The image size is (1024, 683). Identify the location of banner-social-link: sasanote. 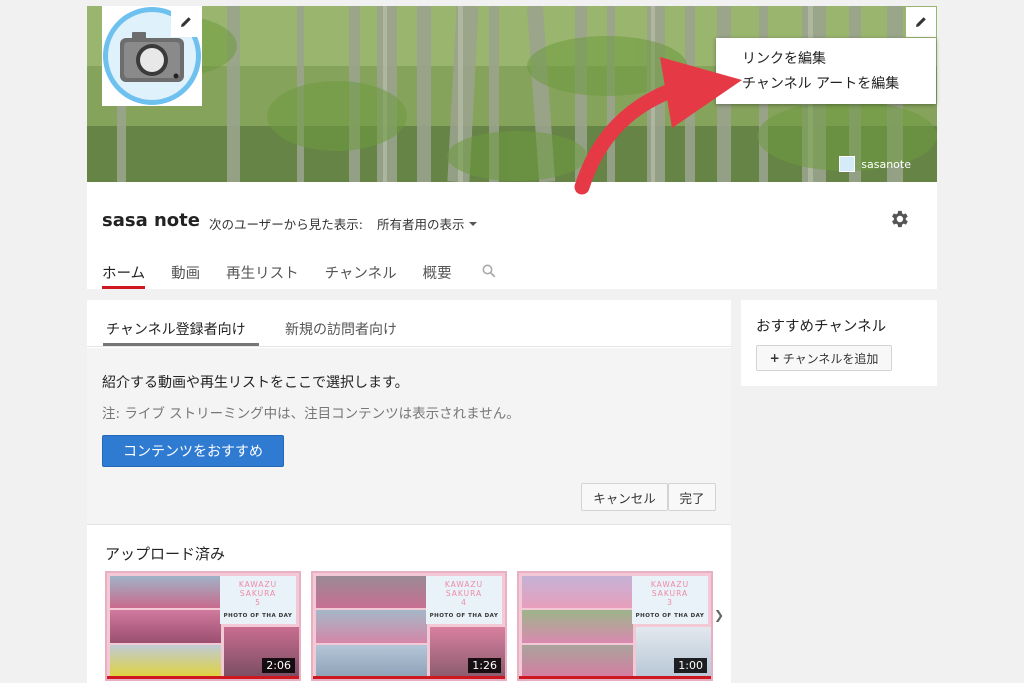
(875, 164).